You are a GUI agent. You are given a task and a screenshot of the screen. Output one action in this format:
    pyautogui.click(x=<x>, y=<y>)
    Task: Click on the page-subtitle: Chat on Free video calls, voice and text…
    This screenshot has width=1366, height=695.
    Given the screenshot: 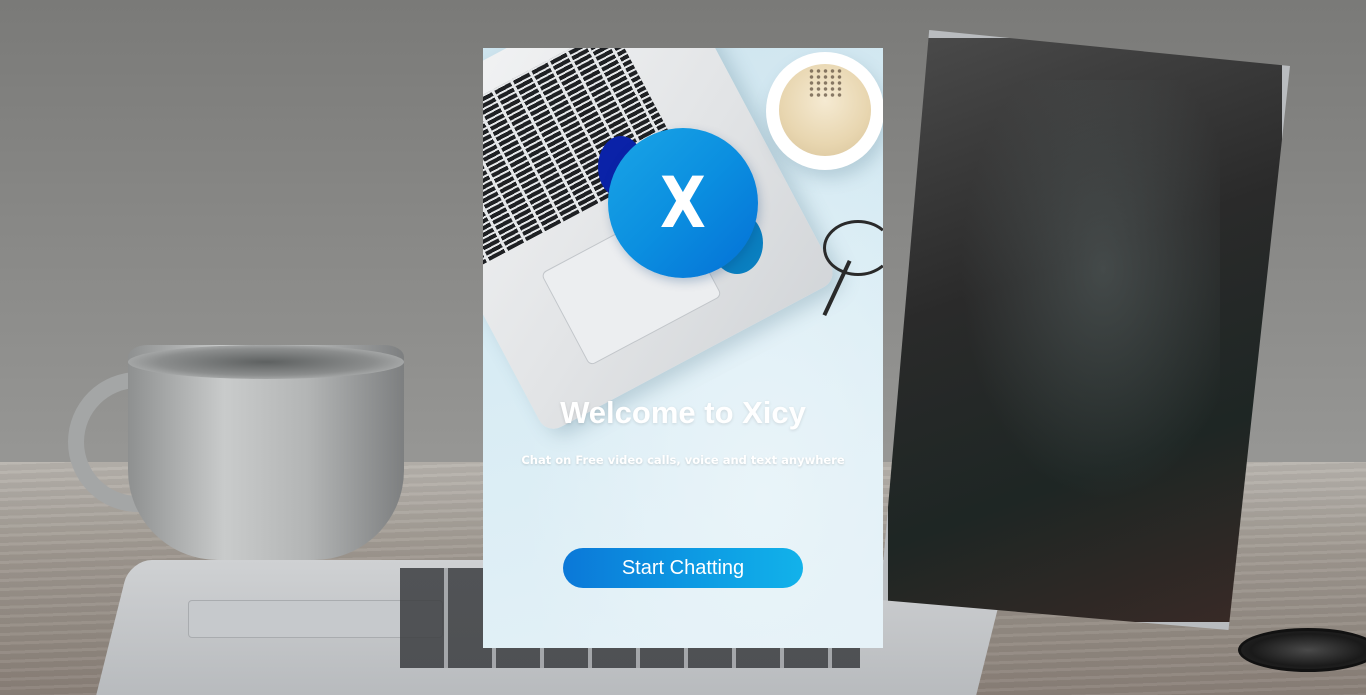 What is the action you would take?
    pyautogui.click(x=683, y=460)
    